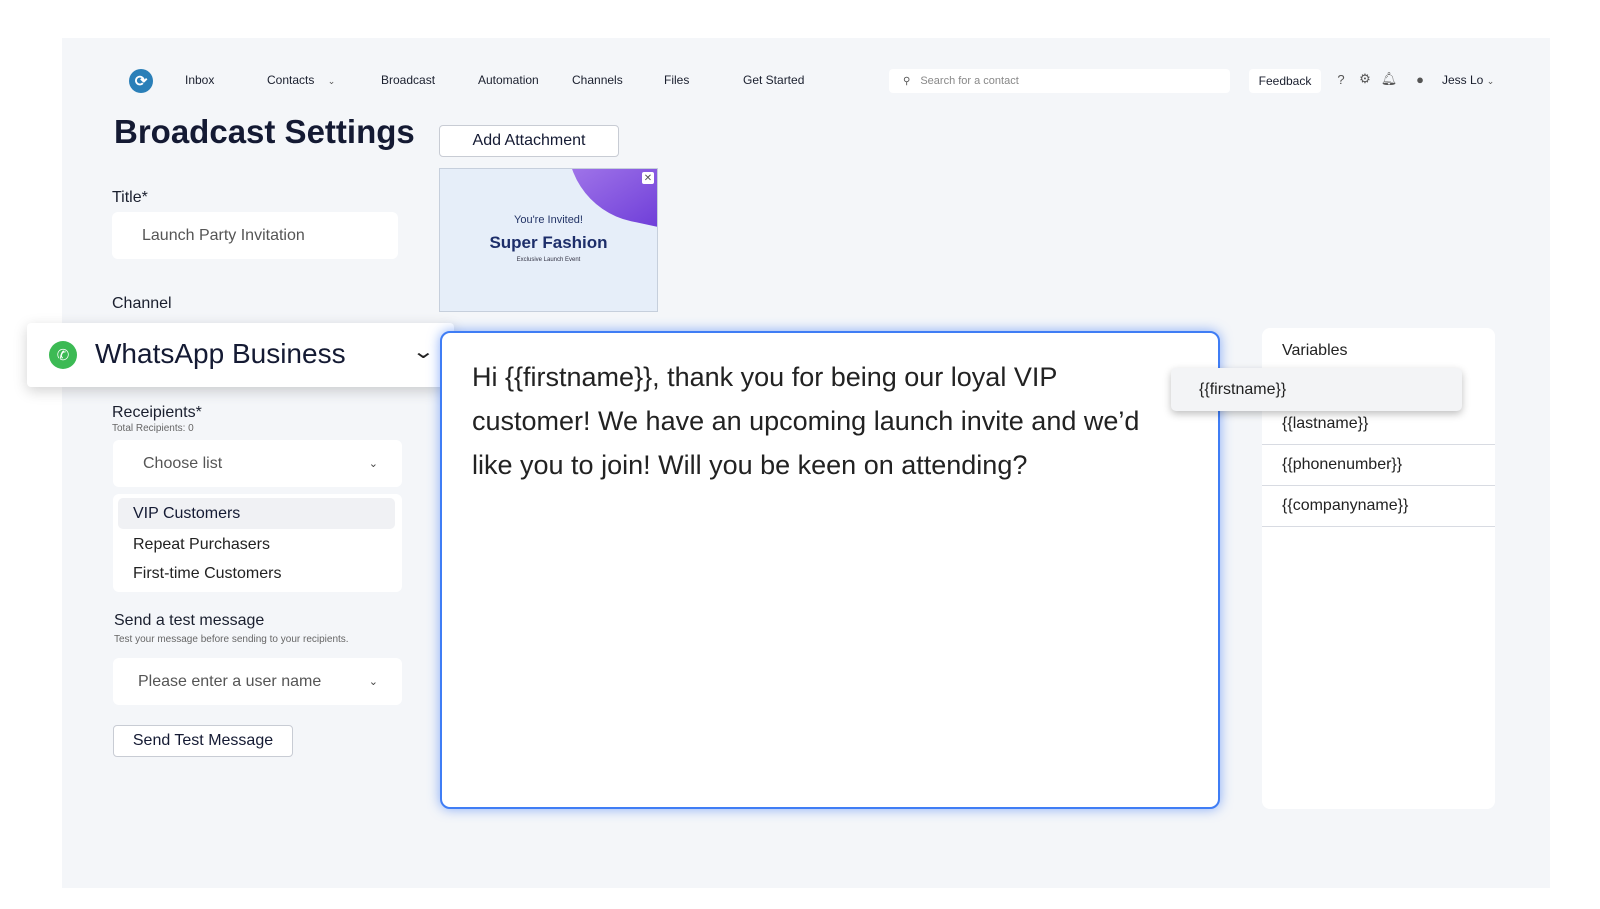  I want to click on app-logo-icon: ⟳, so click(141, 81).